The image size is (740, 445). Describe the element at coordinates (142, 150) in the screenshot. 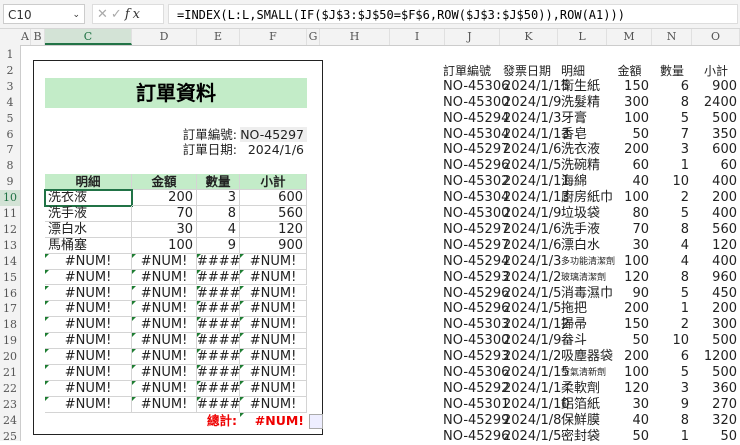

I see `order-date-label: 訂單日期:` at that location.